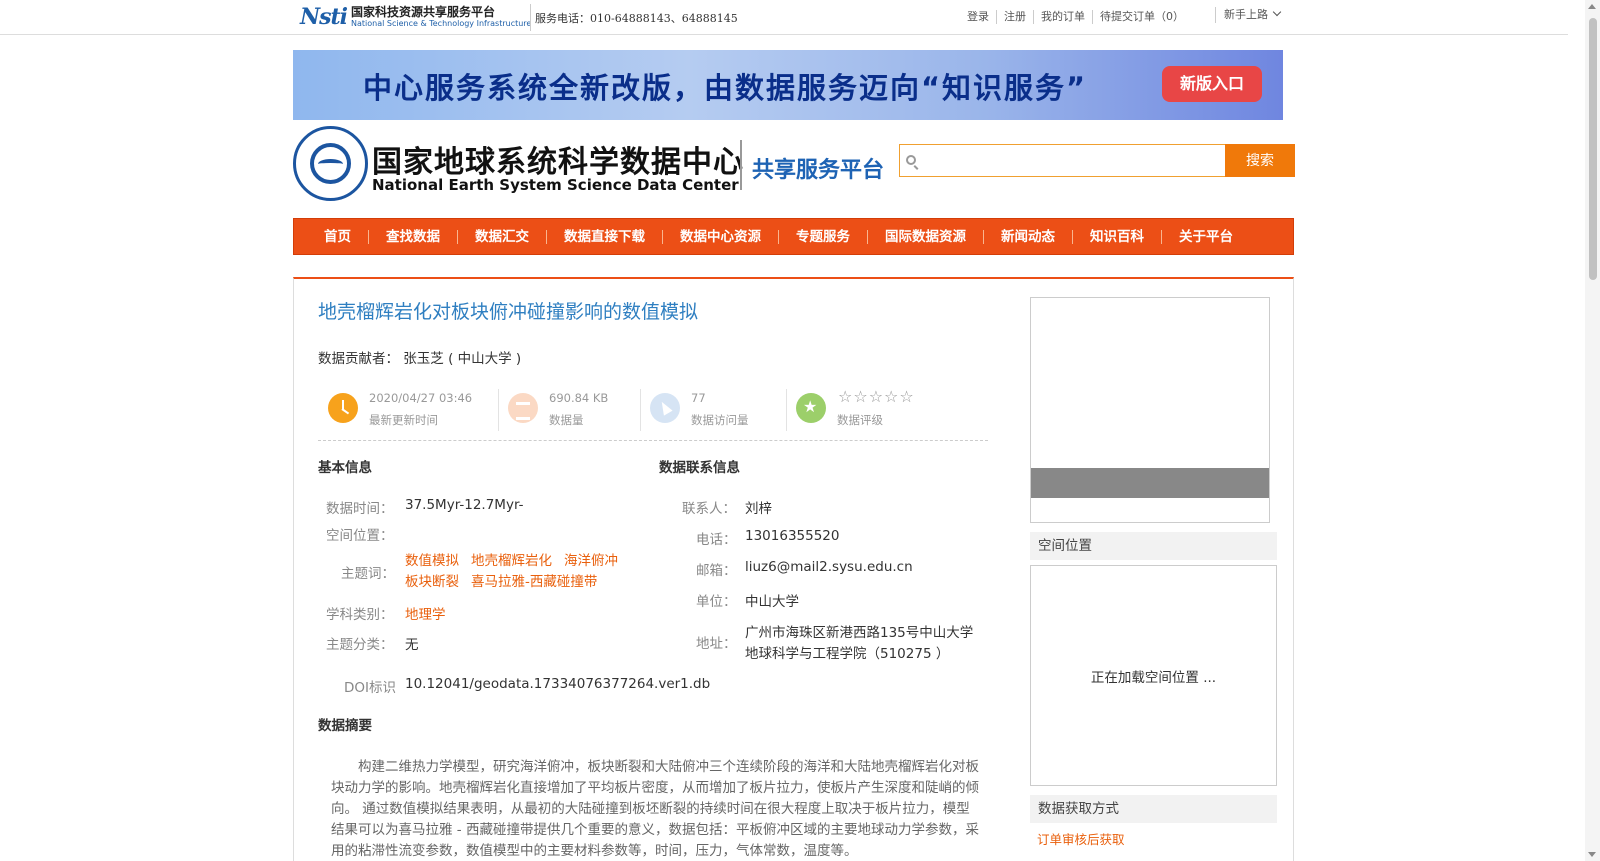 The width and height of the screenshot is (1600, 861). I want to click on contact-person-label: 联系人：, so click(709, 509).